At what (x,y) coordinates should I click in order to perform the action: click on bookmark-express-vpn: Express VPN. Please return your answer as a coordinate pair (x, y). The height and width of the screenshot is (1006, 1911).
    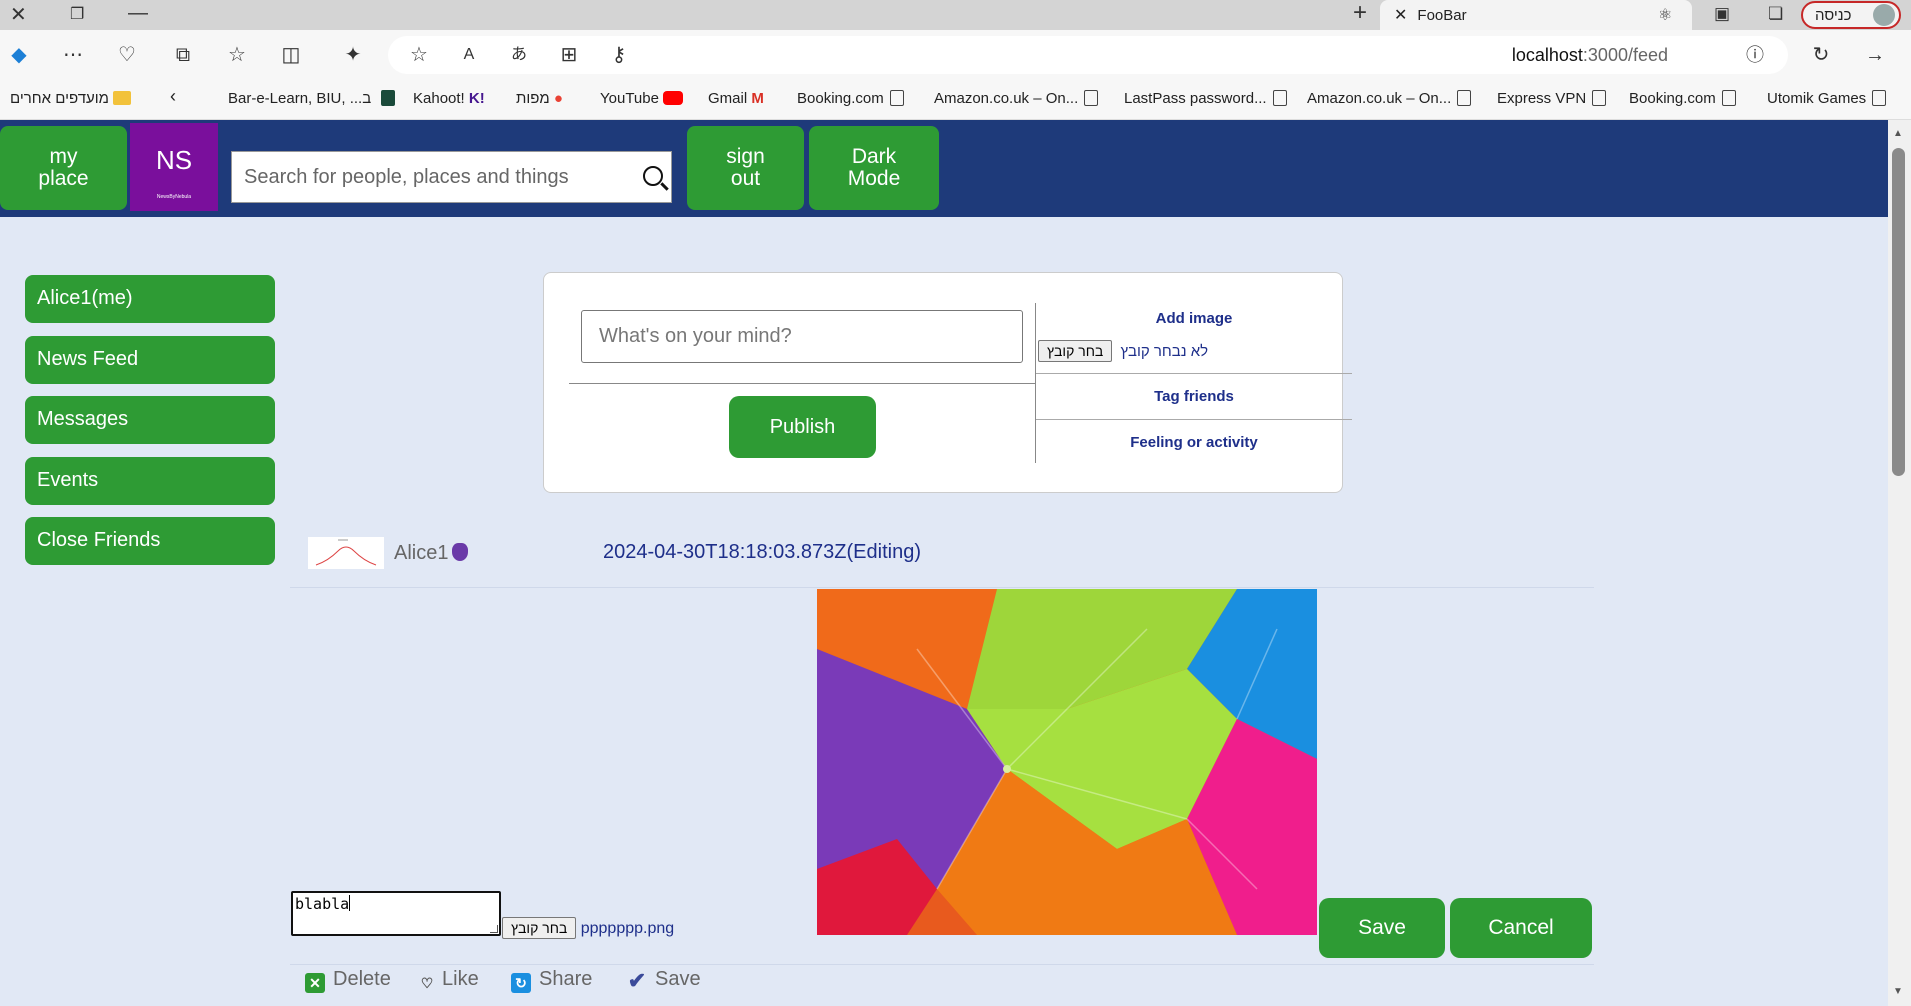
    Looking at the image, I should click on (1552, 98).